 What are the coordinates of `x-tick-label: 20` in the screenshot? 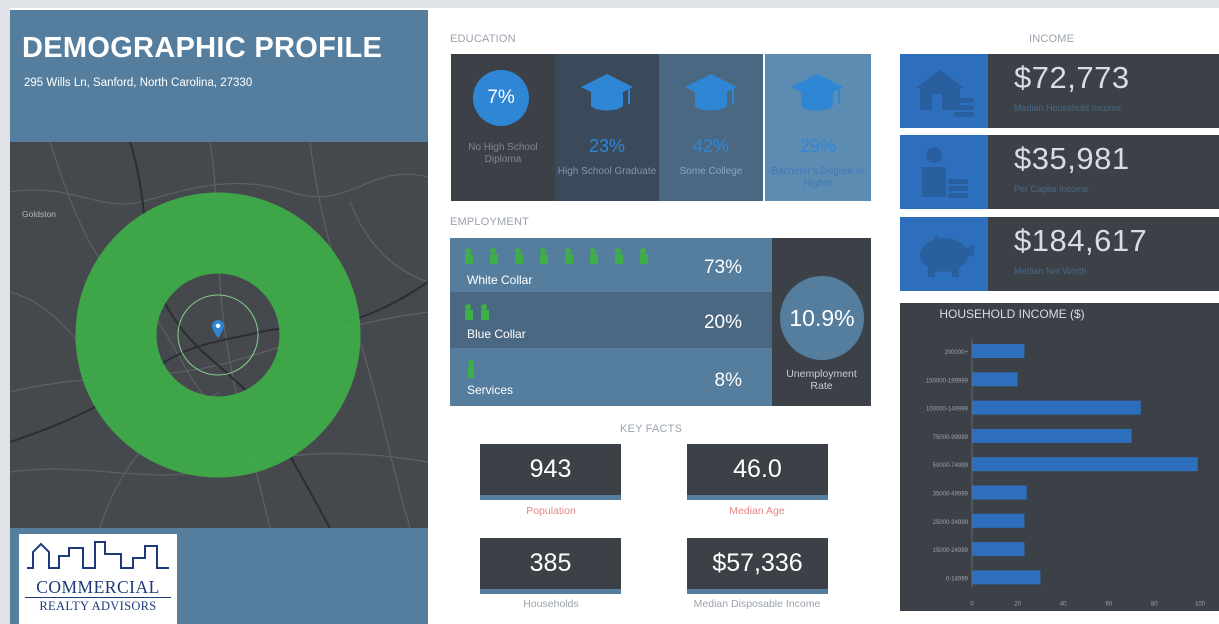 It's located at (1017, 605).